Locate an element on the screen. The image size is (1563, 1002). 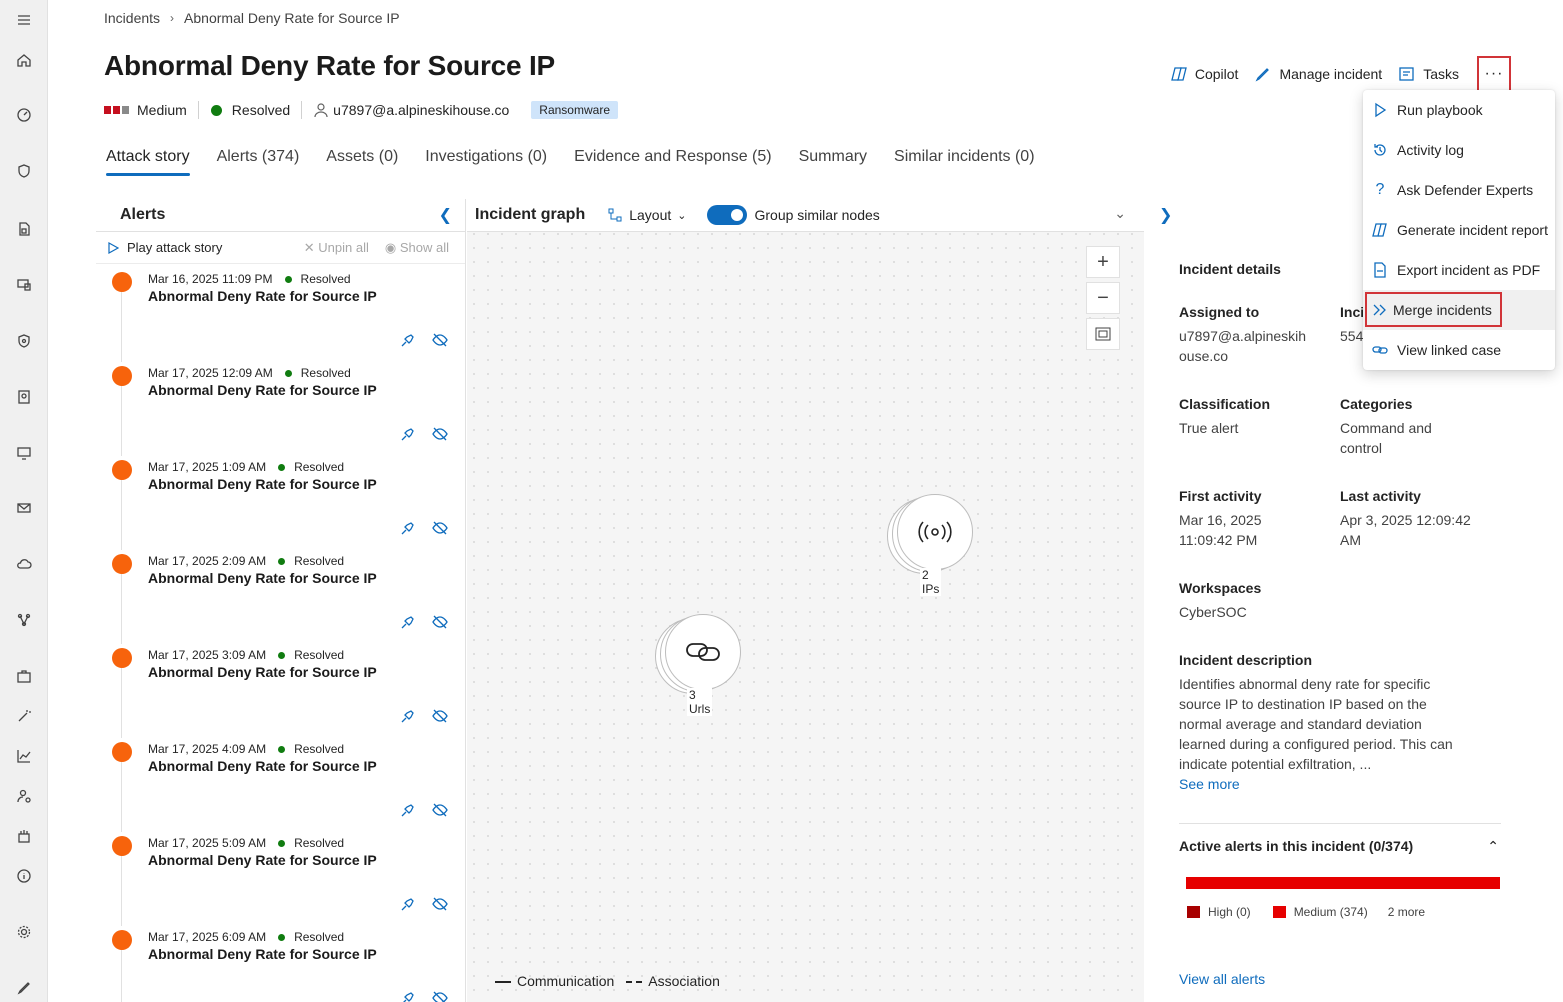
collapse-panel-icon: ❮ is located at coordinates (445, 215).